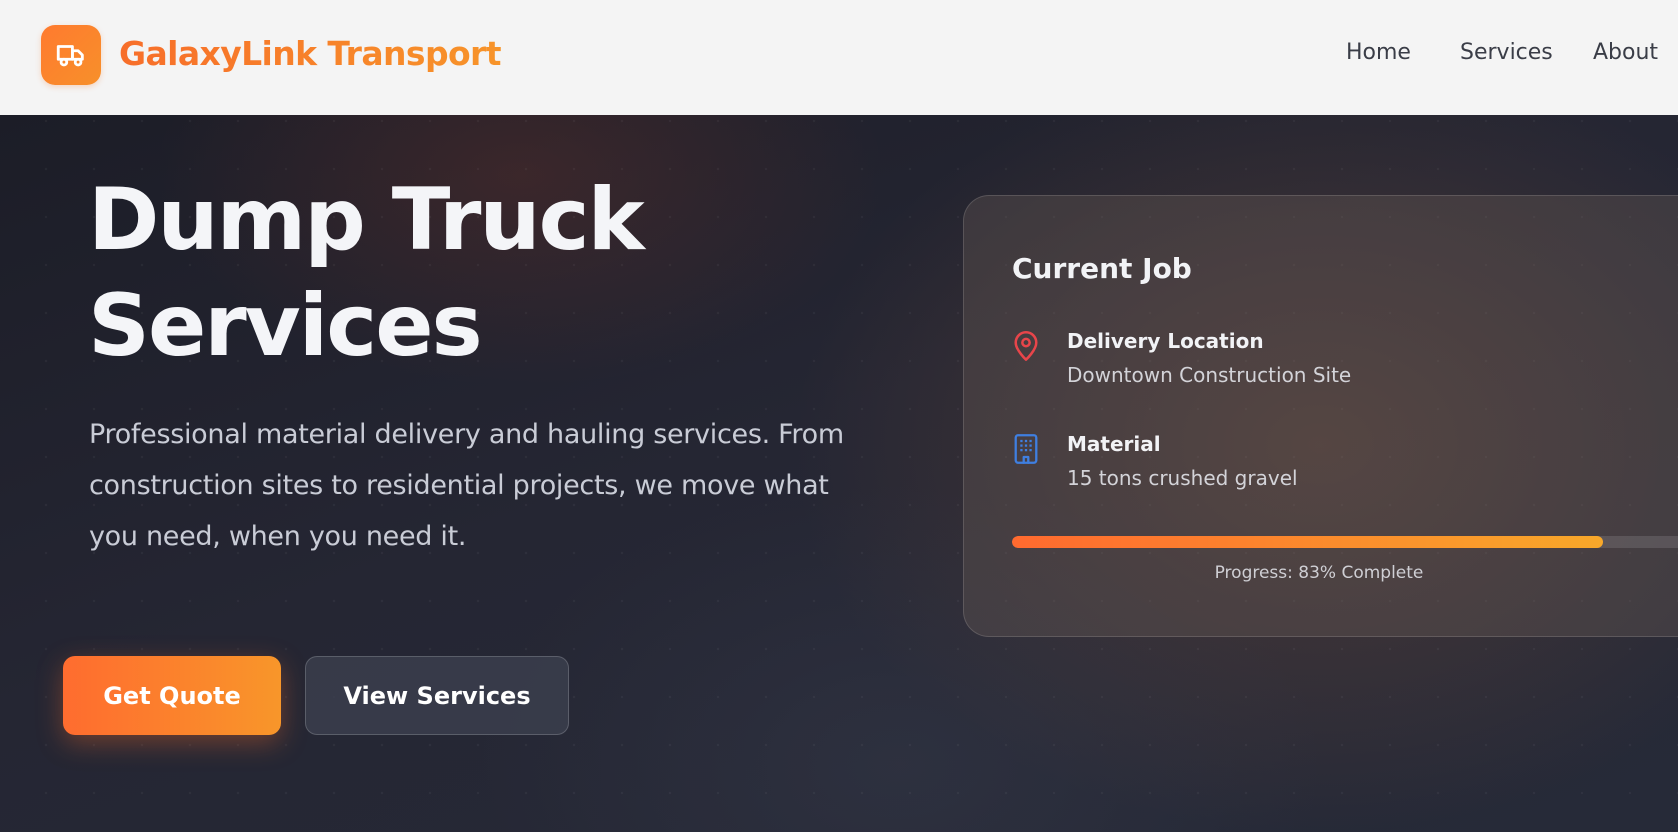 The height and width of the screenshot is (832, 1678). I want to click on brand-name: GalaxyLink Transport, so click(310, 53).